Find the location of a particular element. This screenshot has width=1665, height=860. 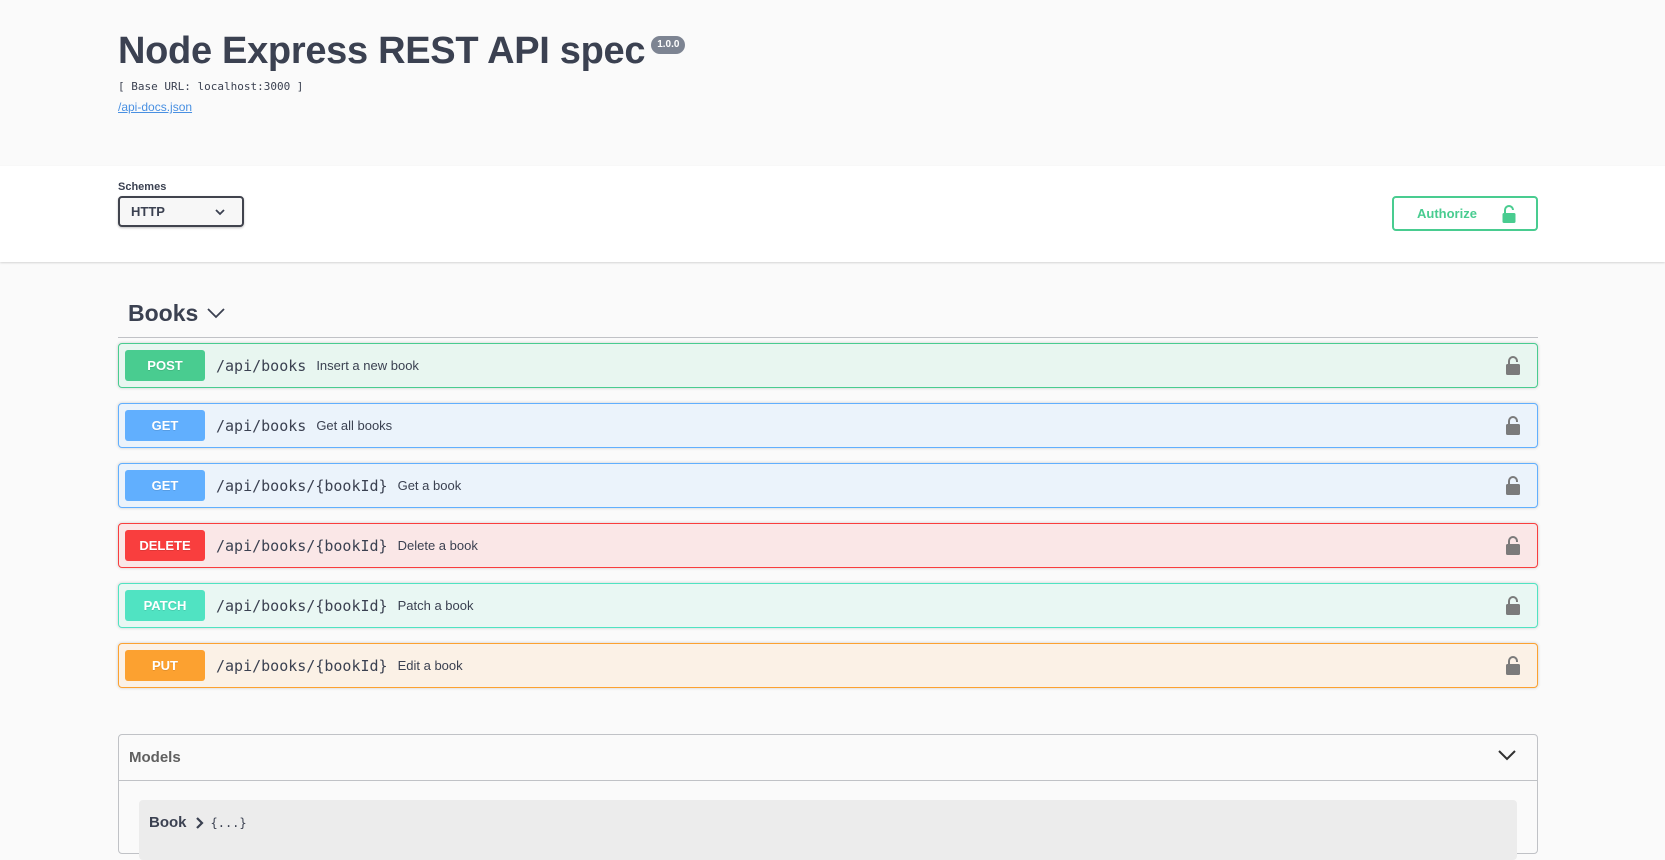

version-badge: 1.0.0 is located at coordinates (668, 45).